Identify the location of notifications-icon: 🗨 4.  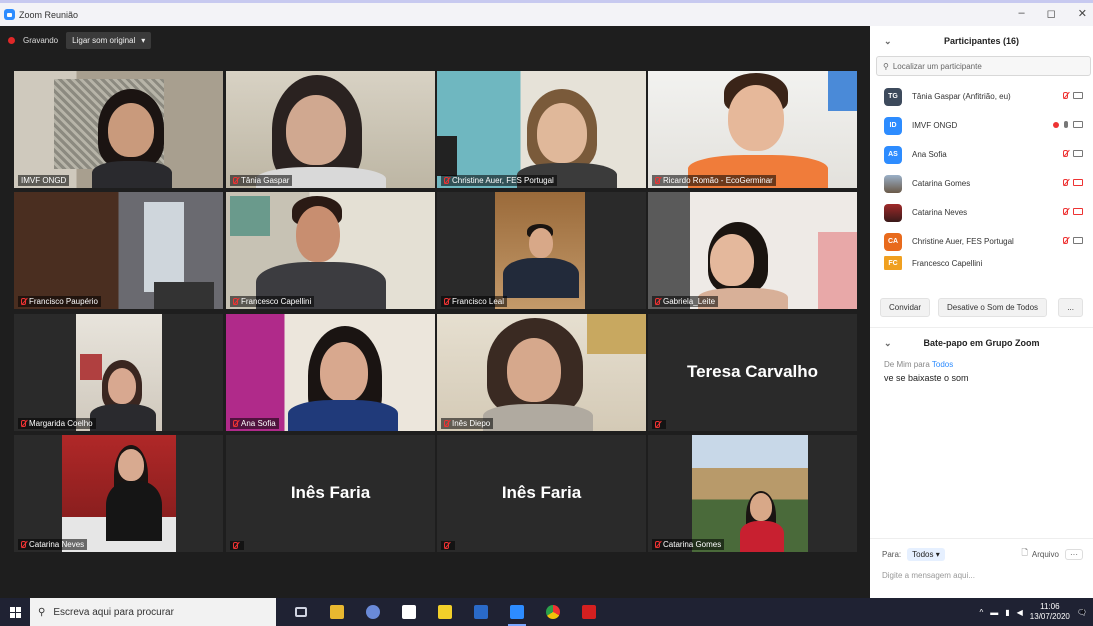
(1082, 612).